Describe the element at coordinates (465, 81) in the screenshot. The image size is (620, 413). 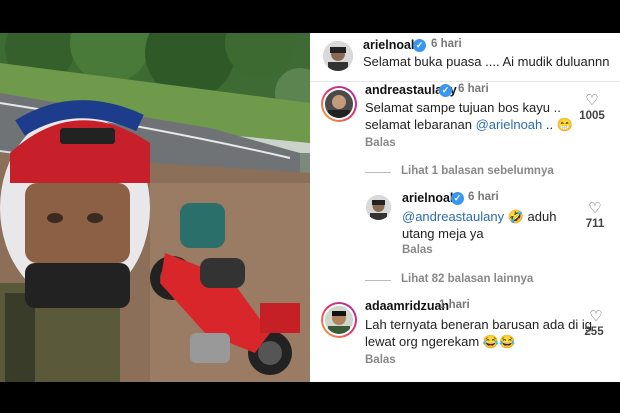
I see `header-divider` at that location.